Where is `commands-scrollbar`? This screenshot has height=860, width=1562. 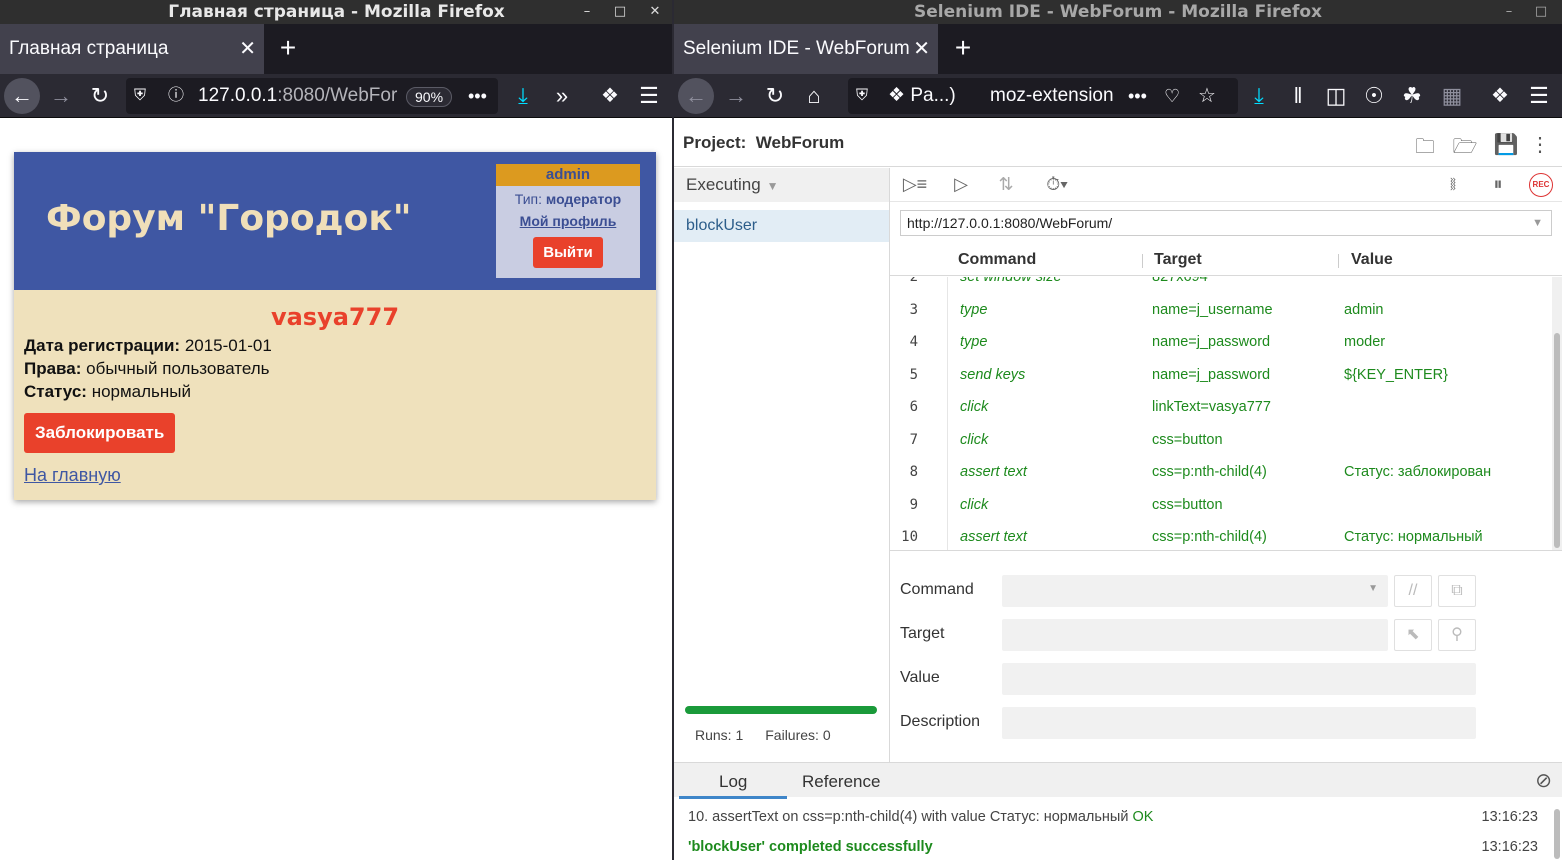 commands-scrollbar is located at coordinates (1557, 413).